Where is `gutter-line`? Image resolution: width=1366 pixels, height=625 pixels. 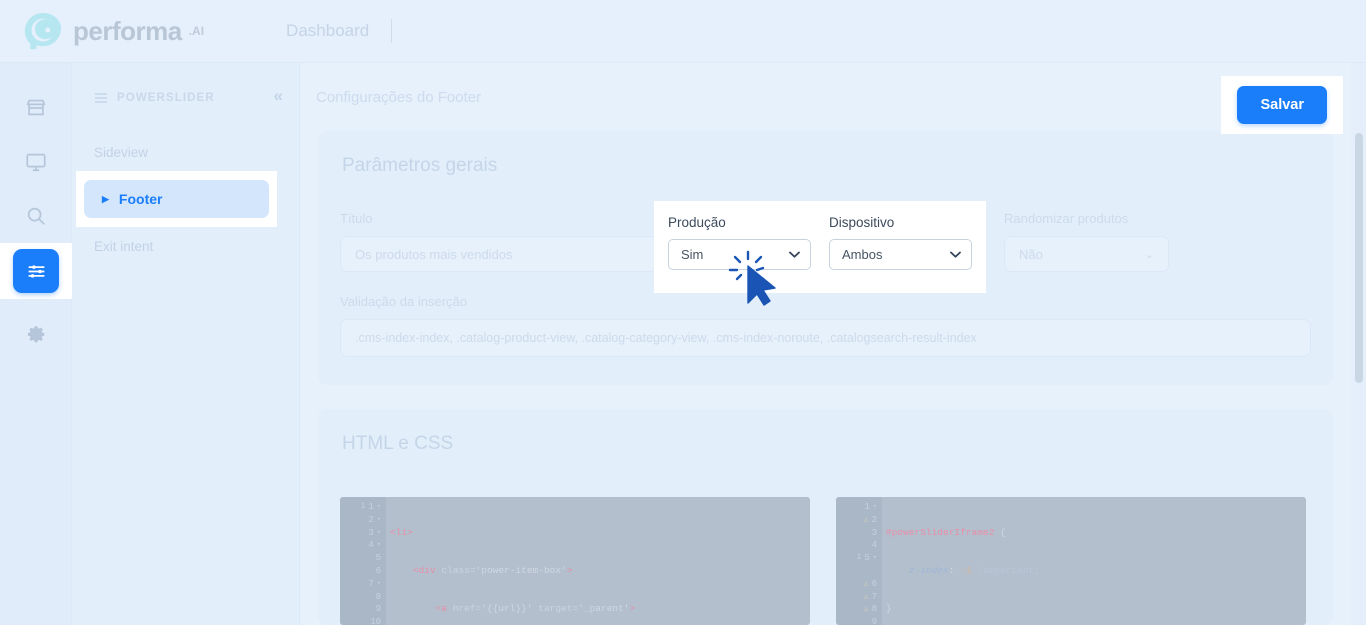 gutter-line is located at coordinates (859, 571).